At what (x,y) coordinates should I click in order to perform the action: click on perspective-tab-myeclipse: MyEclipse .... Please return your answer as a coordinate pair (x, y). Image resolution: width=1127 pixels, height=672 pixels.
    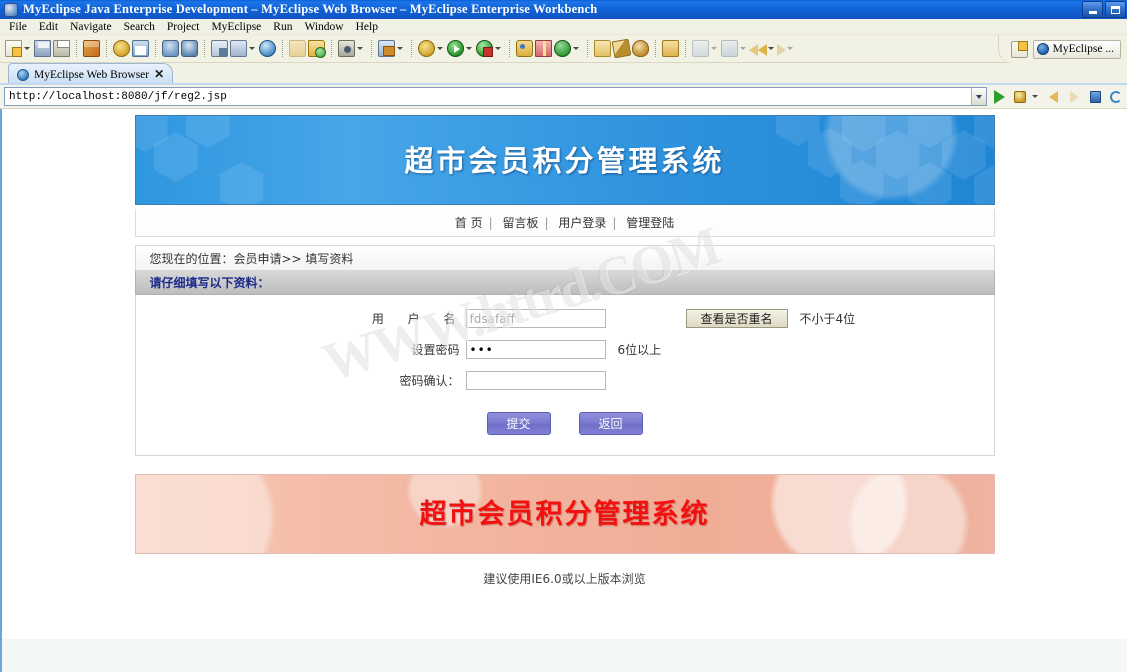
    Looking at the image, I should click on (1076, 49).